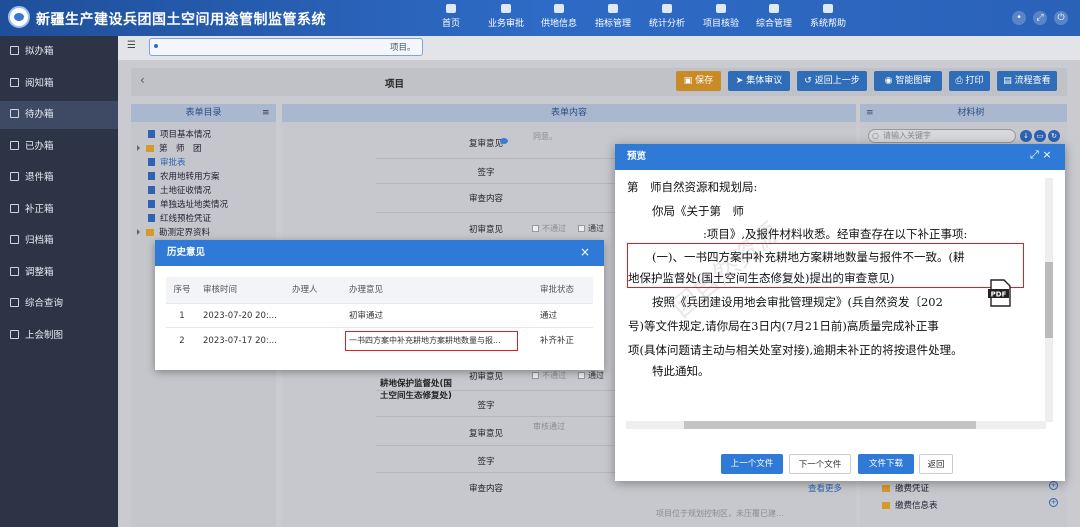 The width and height of the screenshot is (1080, 527). What do you see at coordinates (59, 115) in the screenshot?
I see `sidebar-item-todo: 待办箱` at bounding box center [59, 115].